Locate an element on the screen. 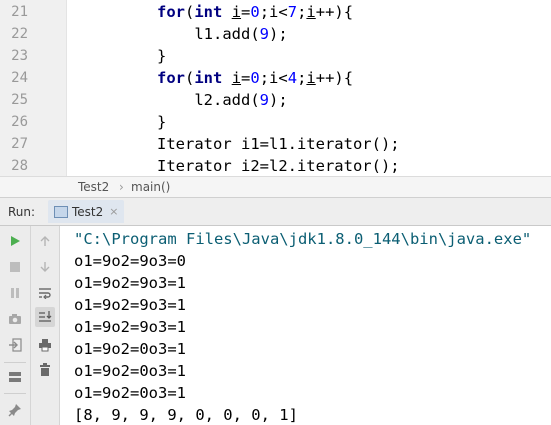 This screenshot has width=551, height=425. camera-icon is located at coordinates (15, 319).